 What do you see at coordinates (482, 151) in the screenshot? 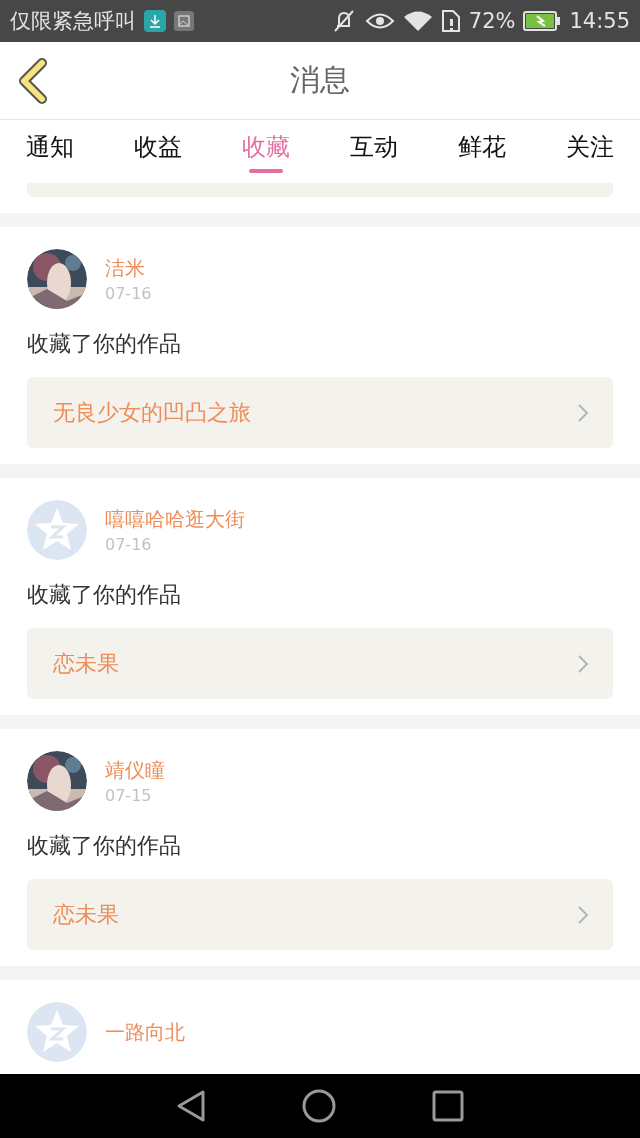
I see `tab: 鲜花` at bounding box center [482, 151].